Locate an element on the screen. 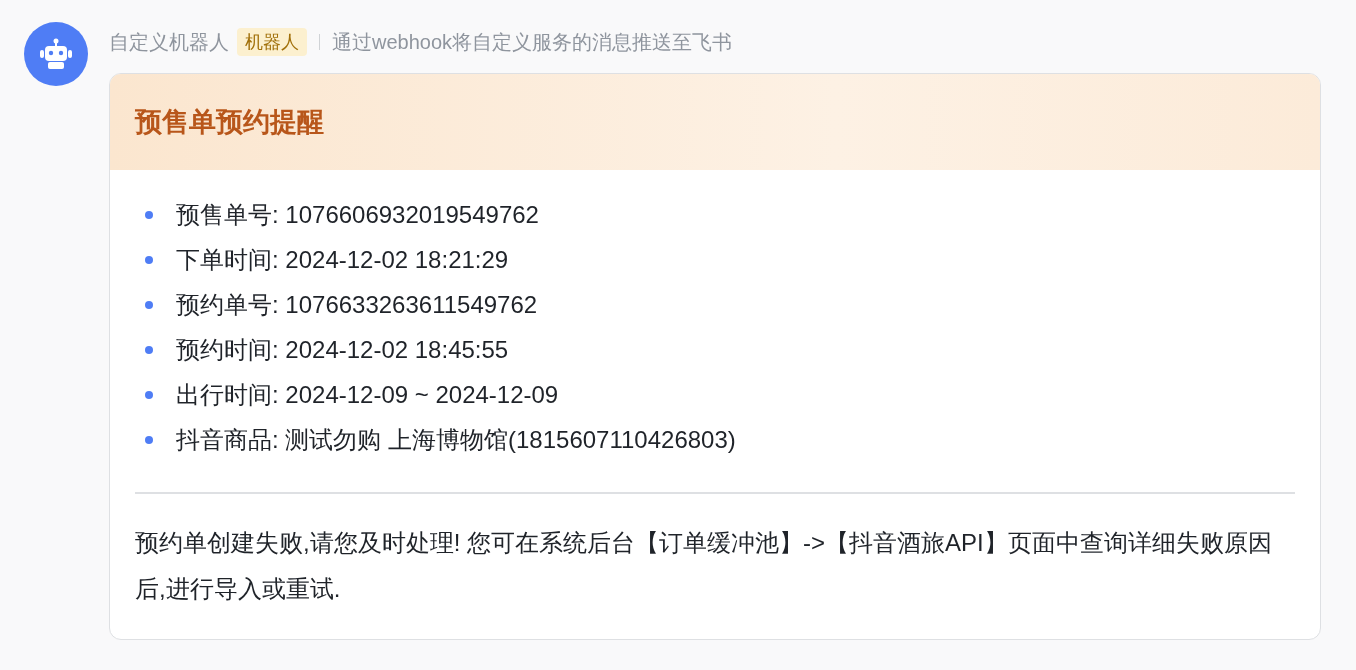 The width and height of the screenshot is (1356, 670). list-item-text: 抖音商品: 测试勿购 上海博物馆(1815607110426803) is located at coordinates (456, 439).